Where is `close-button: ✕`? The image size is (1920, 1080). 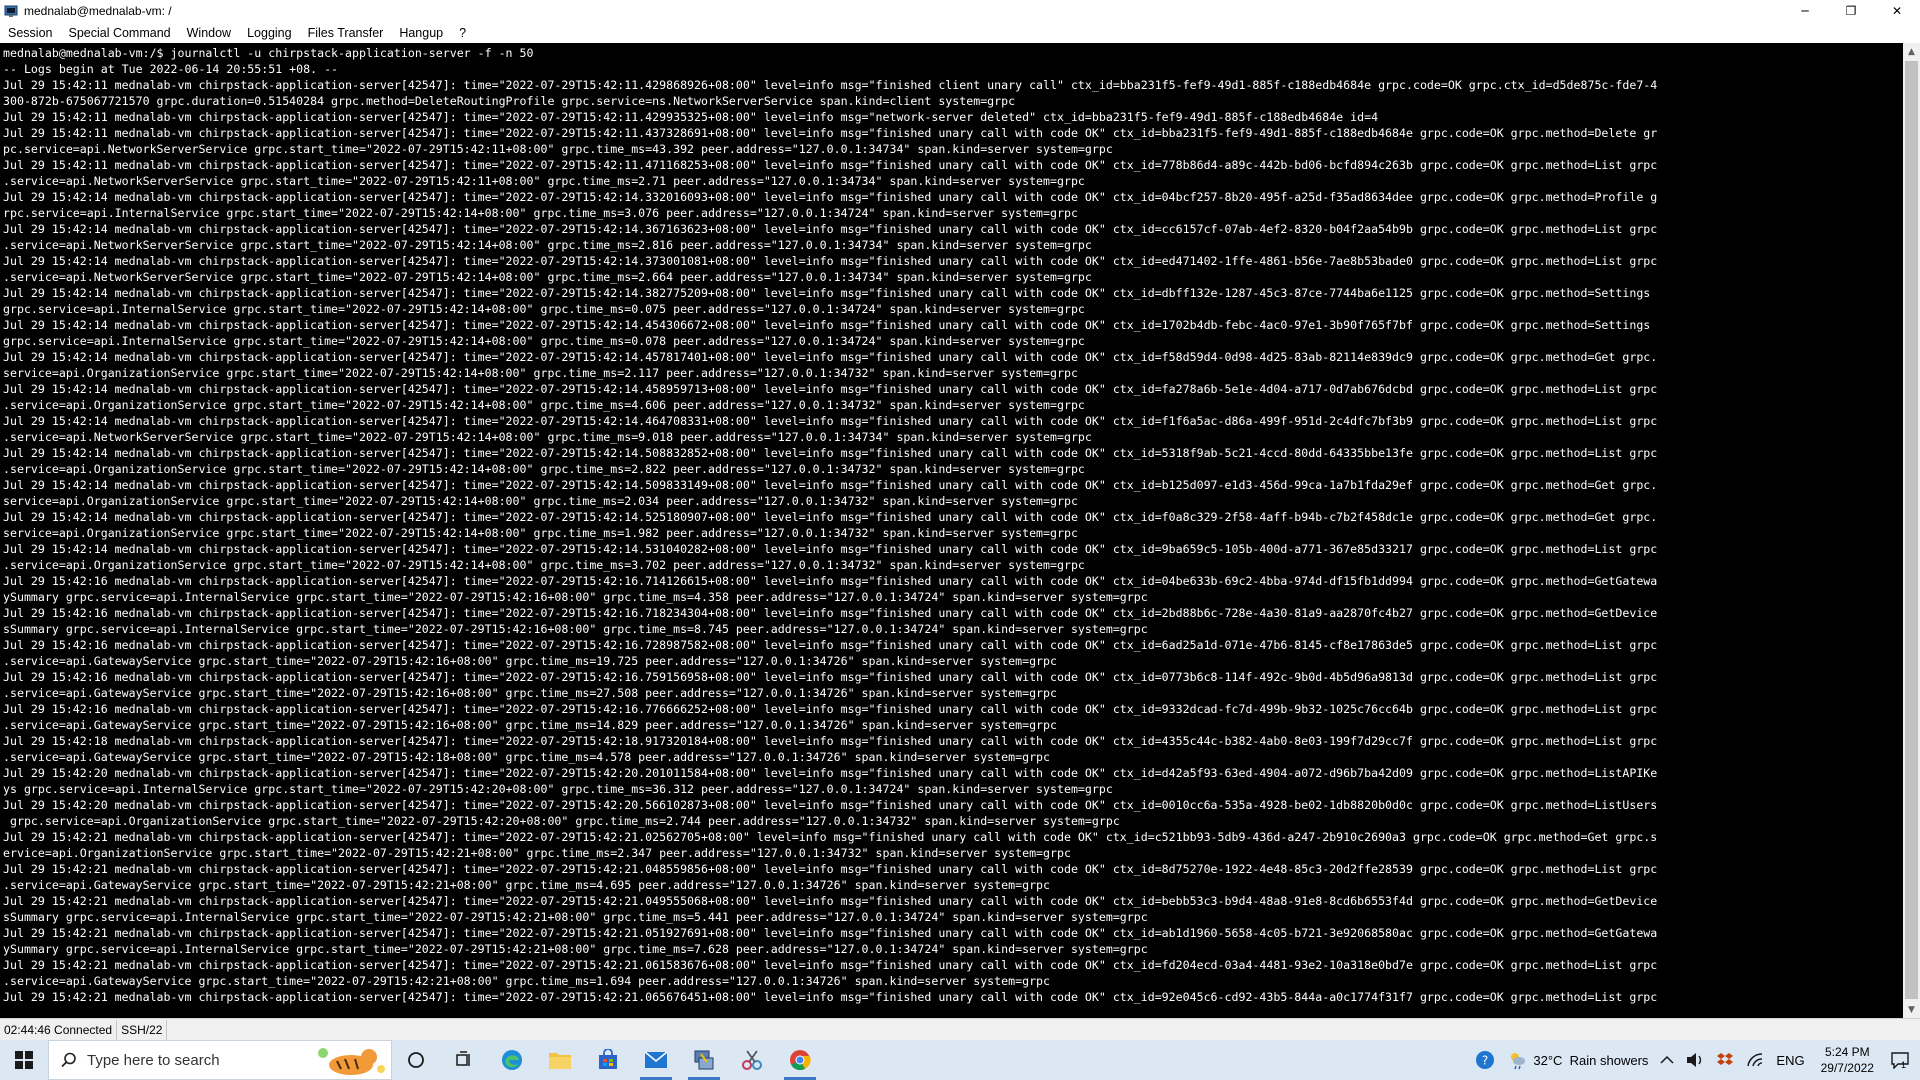 close-button: ✕ is located at coordinates (1897, 11).